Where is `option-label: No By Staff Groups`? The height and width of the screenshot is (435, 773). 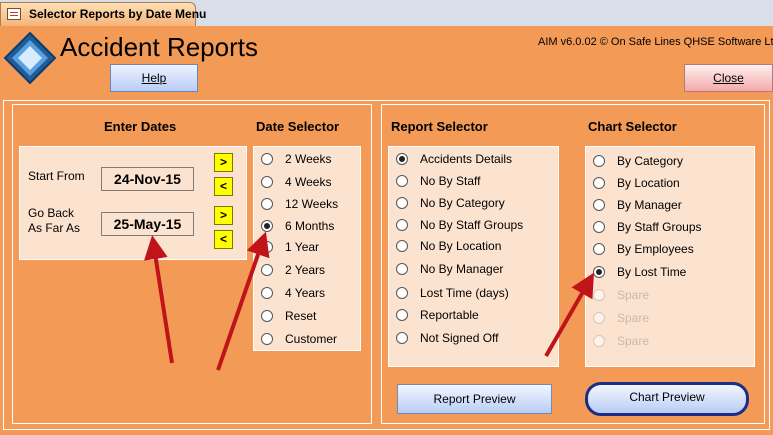 option-label: No By Staff Groups is located at coordinates (472, 225).